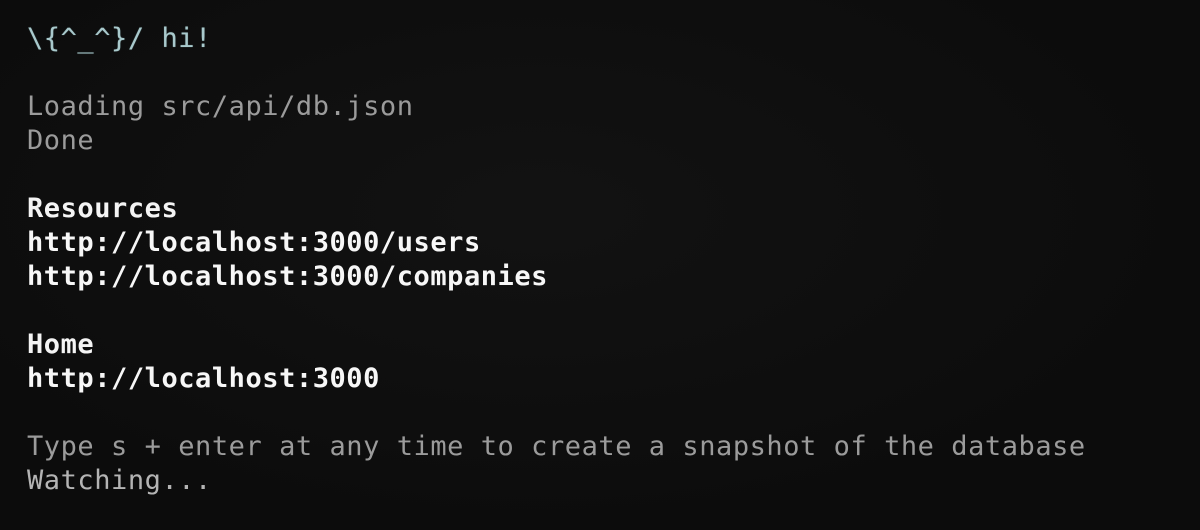  What do you see at coordinates (203, 378) in the screenshot?
I see `terminal-line-home-url: http://localhost:3000` at bounding box center [203, 378].